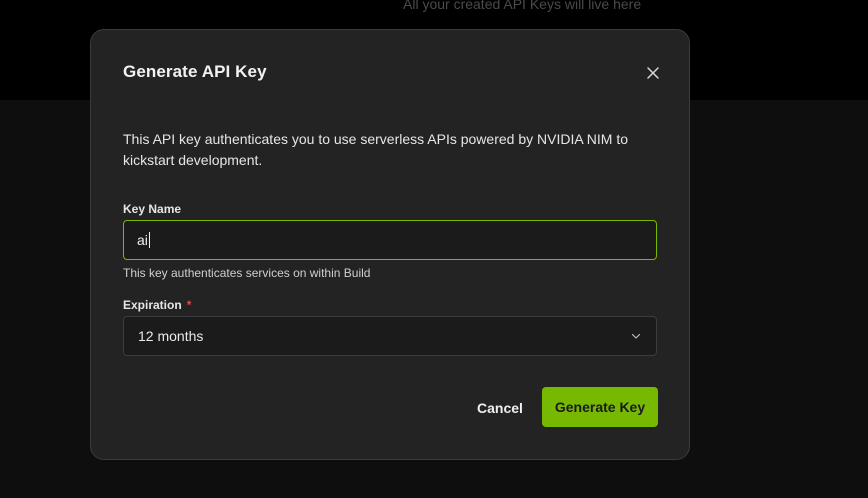 The height and width of the screenshot is (498, 868). I want to click on text-caret, so click(149, 240).